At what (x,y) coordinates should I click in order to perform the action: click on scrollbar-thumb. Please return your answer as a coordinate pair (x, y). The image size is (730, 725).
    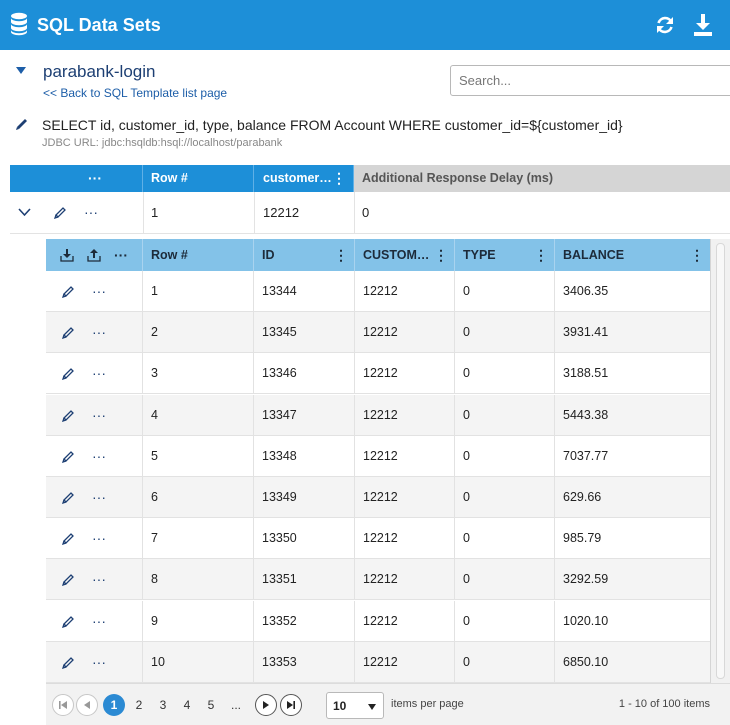
    Looking at the image, I should click on (720, 461).